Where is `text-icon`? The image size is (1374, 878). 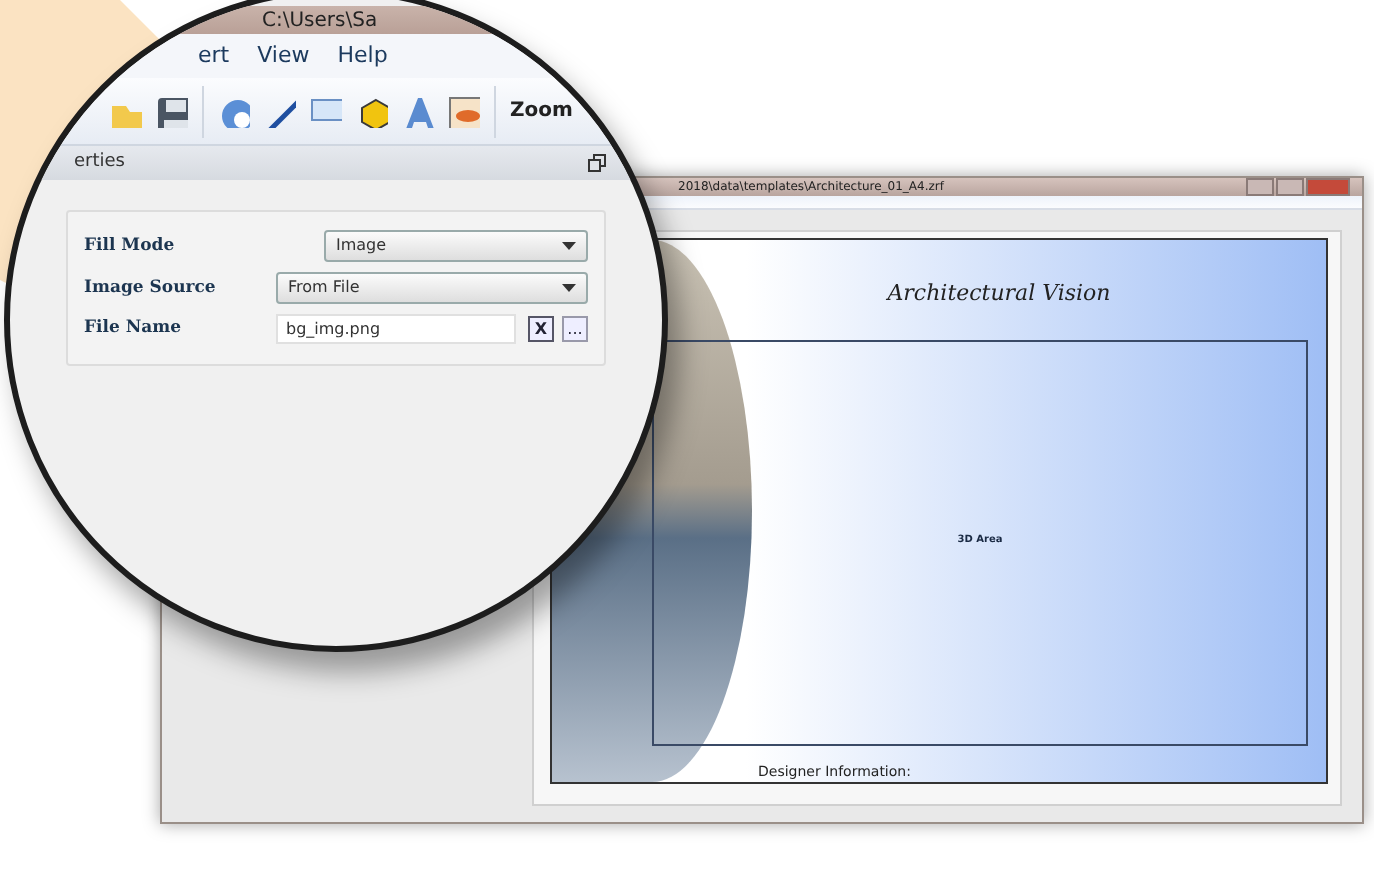 text-icon is located at coordinates (418, 111).